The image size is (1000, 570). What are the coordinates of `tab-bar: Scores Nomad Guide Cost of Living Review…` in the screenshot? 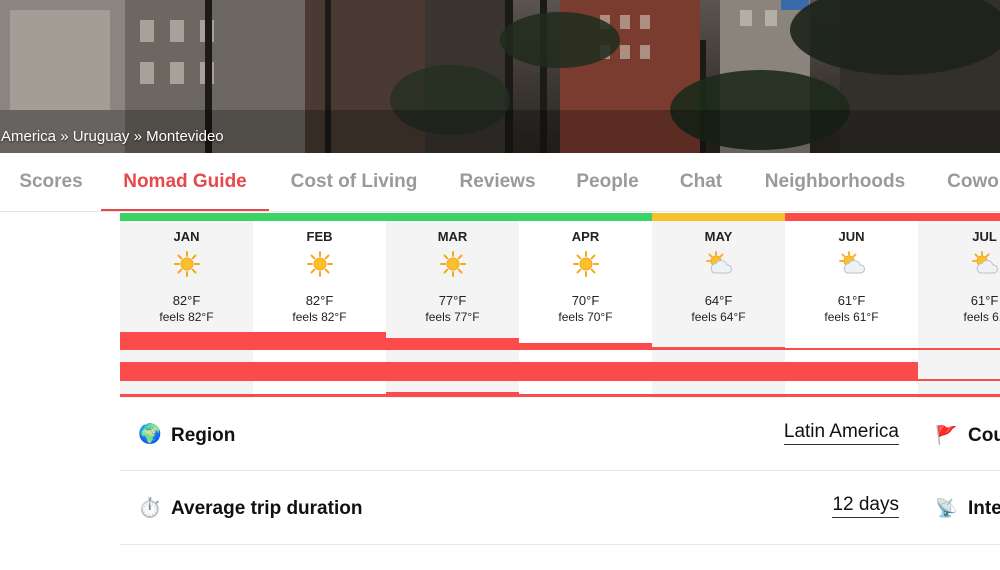 It's located at (500, 182).